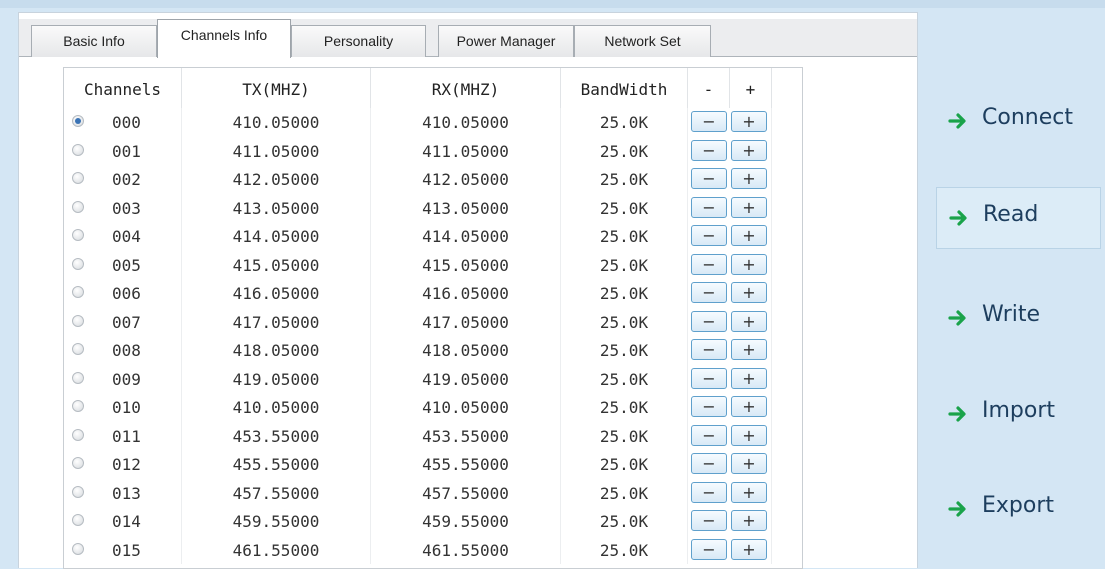  What do you see at coordinates (466, 378) in the screenshot?
I see `rx-frequency-cell: 419.05000` at bounding box center [466, 378].